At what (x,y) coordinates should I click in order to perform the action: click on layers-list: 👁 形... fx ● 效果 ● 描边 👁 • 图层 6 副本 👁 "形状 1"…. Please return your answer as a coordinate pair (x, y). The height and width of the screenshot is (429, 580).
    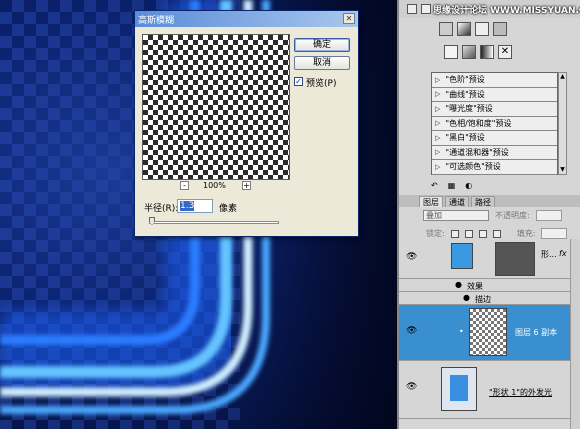
    Looking at the image, I should click on (489, 334).